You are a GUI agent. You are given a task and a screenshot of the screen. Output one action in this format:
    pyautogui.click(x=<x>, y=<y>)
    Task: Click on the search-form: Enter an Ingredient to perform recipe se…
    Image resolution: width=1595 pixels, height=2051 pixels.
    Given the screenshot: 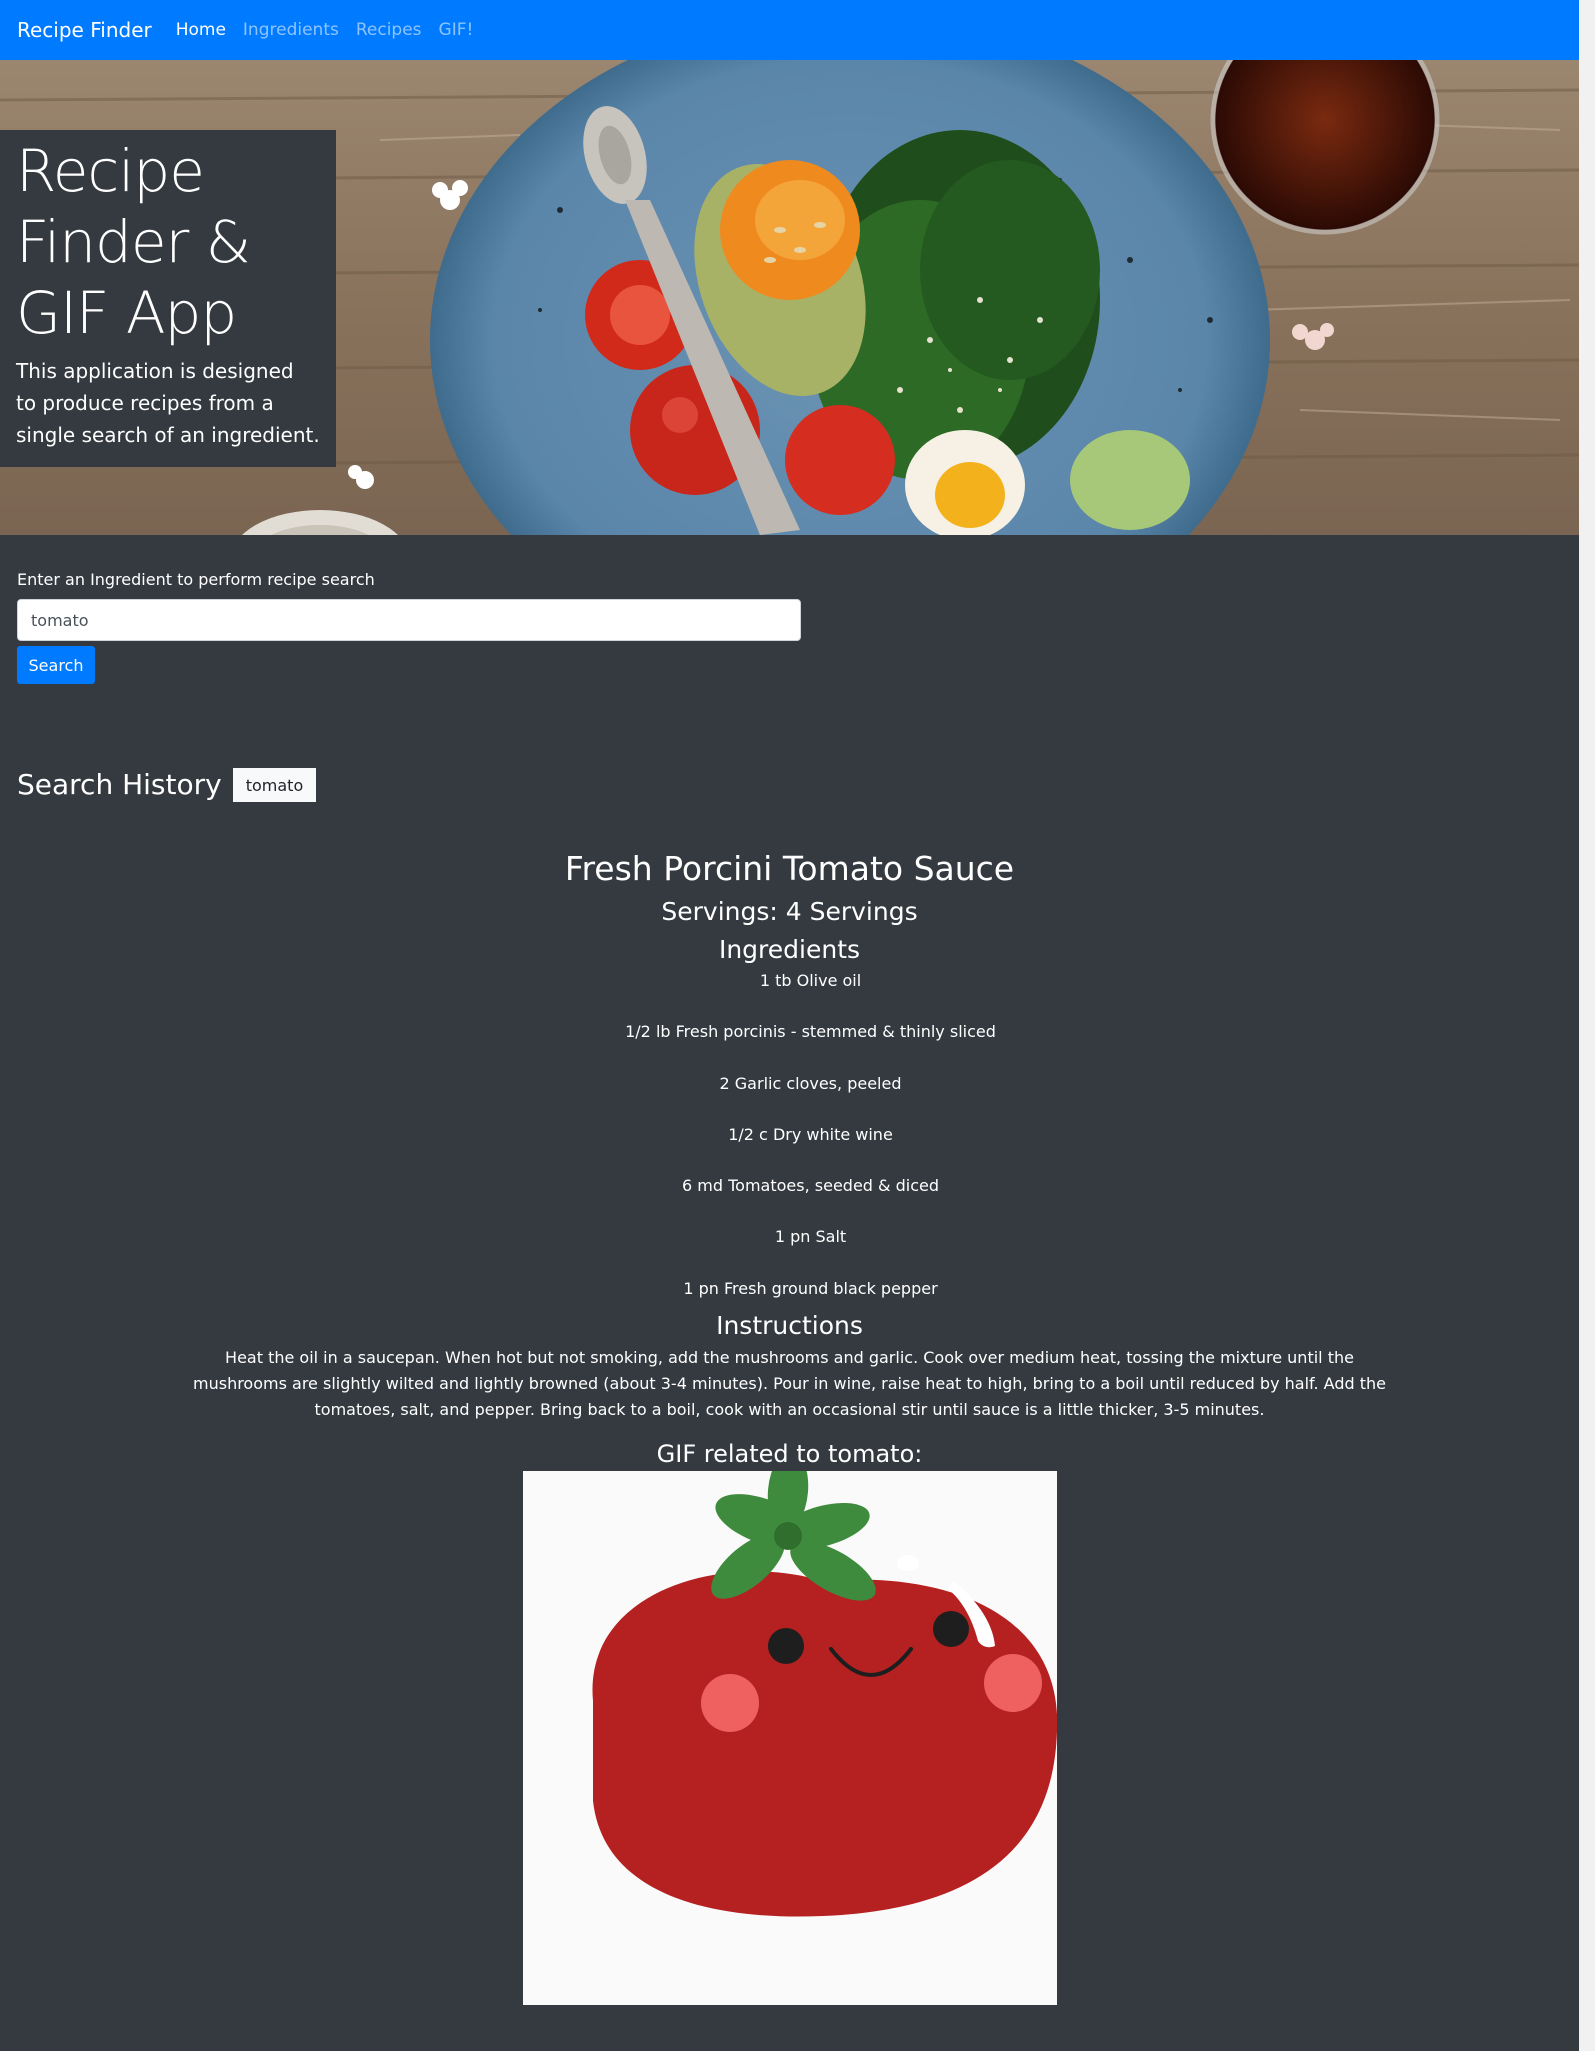 What is the action you would take?
    pyautogui.click(x=409, y=627)
    